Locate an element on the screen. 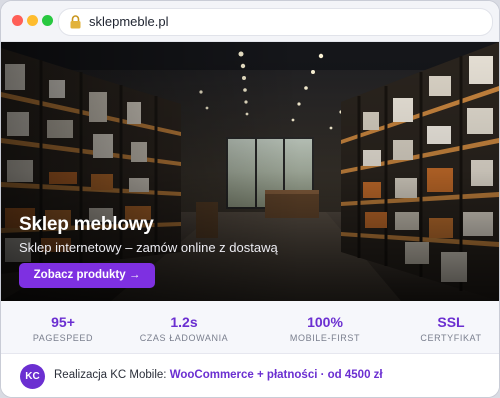 The image size is (500, 398). stat-mobile-first: 100% MOBILE-FIRST is located at coordinates (325, 328).